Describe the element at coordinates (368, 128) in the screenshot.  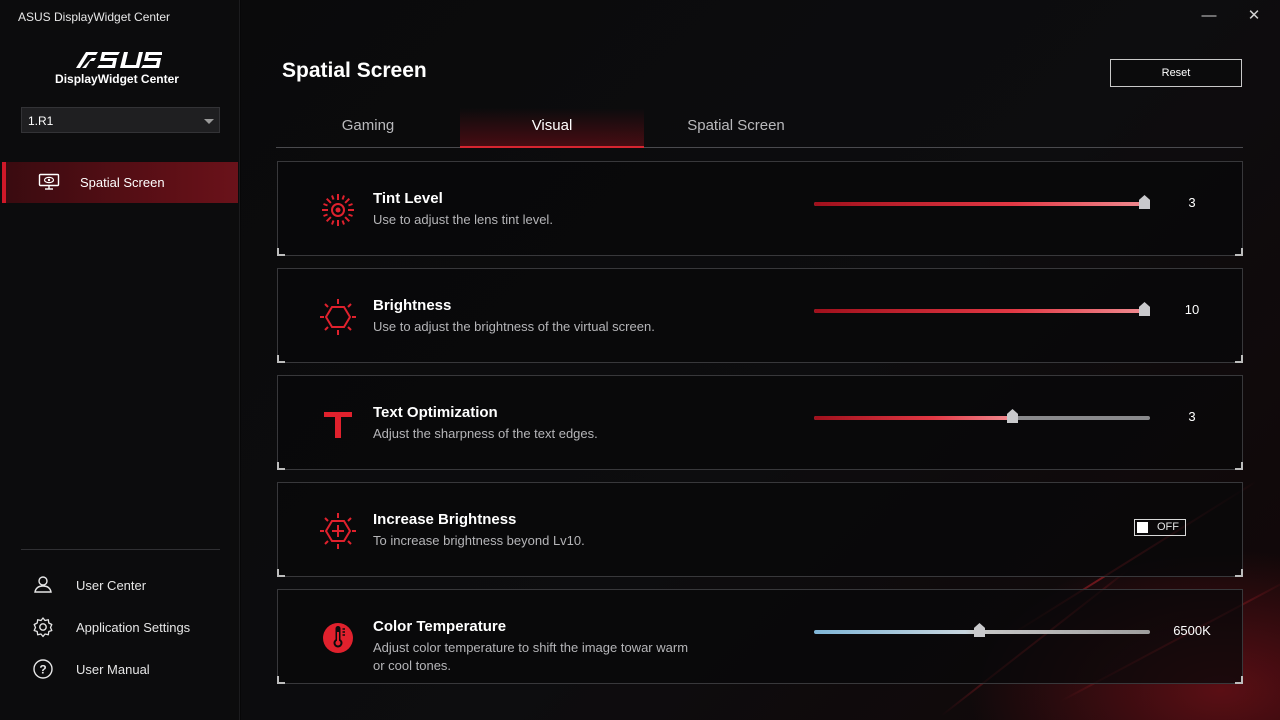
I see `tab-gaming: Gaming` at that location.